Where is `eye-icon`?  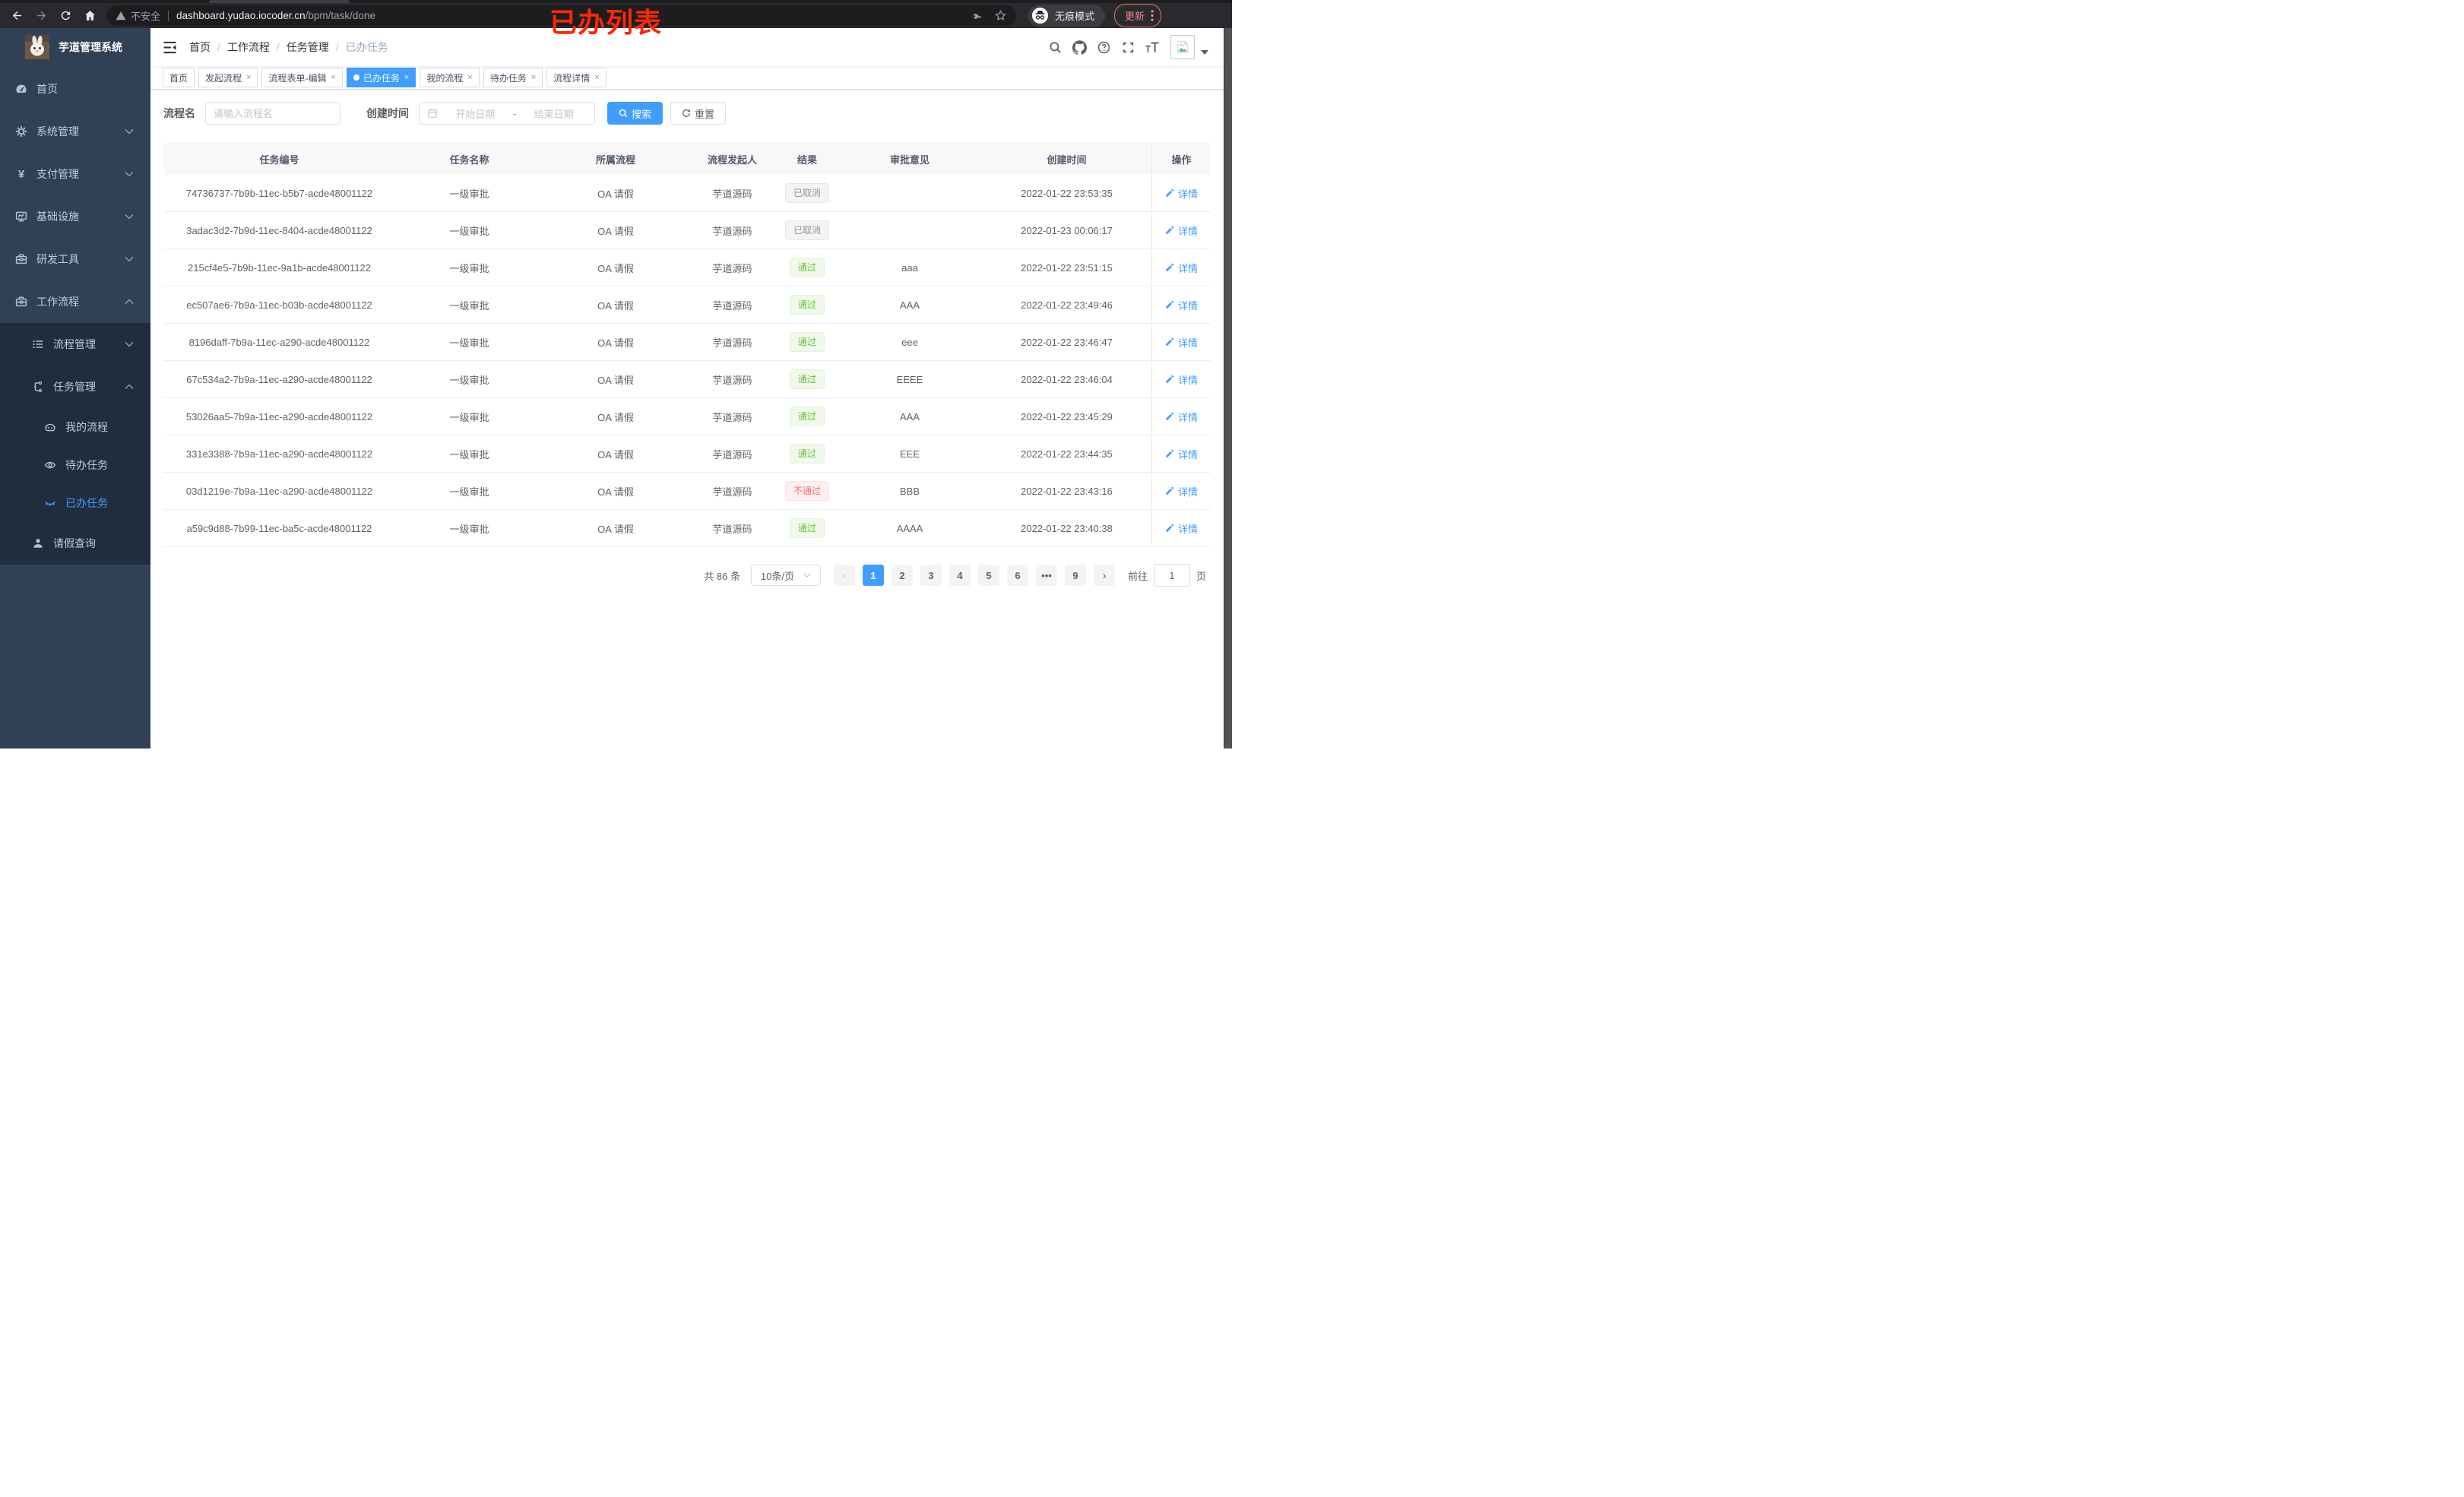 eye-icon is located at coordinates (50, 465).